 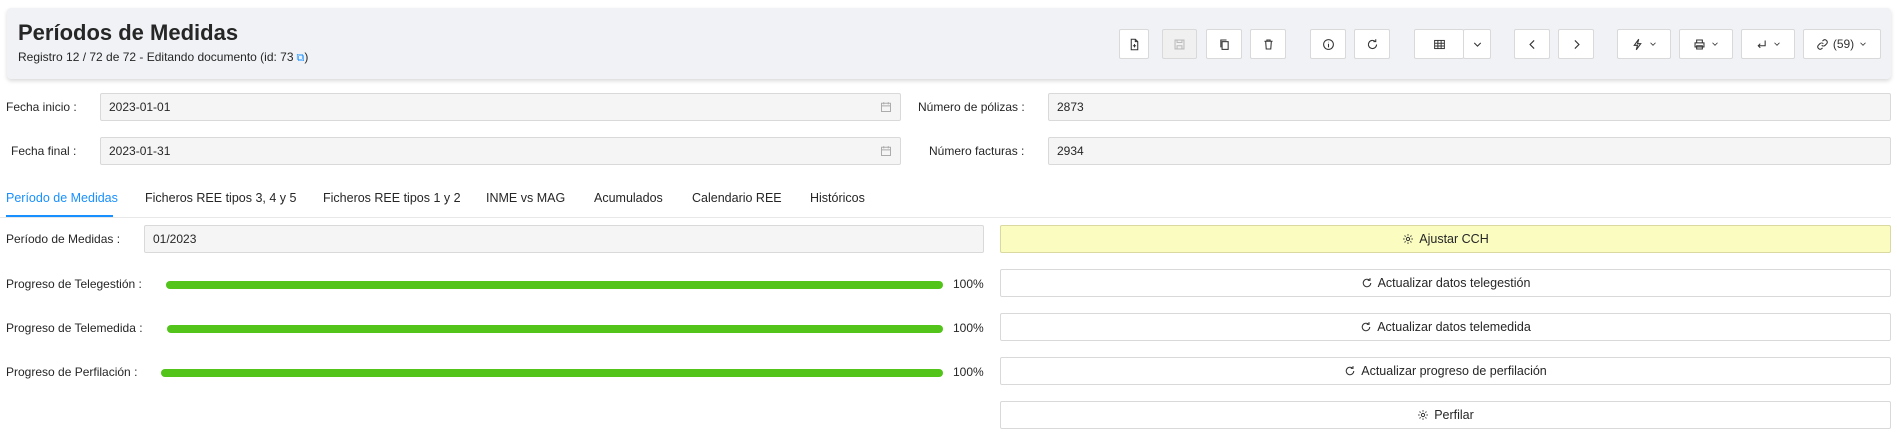 I want to click on progreso-perfilacion-fill, so click(x=552, y=373).